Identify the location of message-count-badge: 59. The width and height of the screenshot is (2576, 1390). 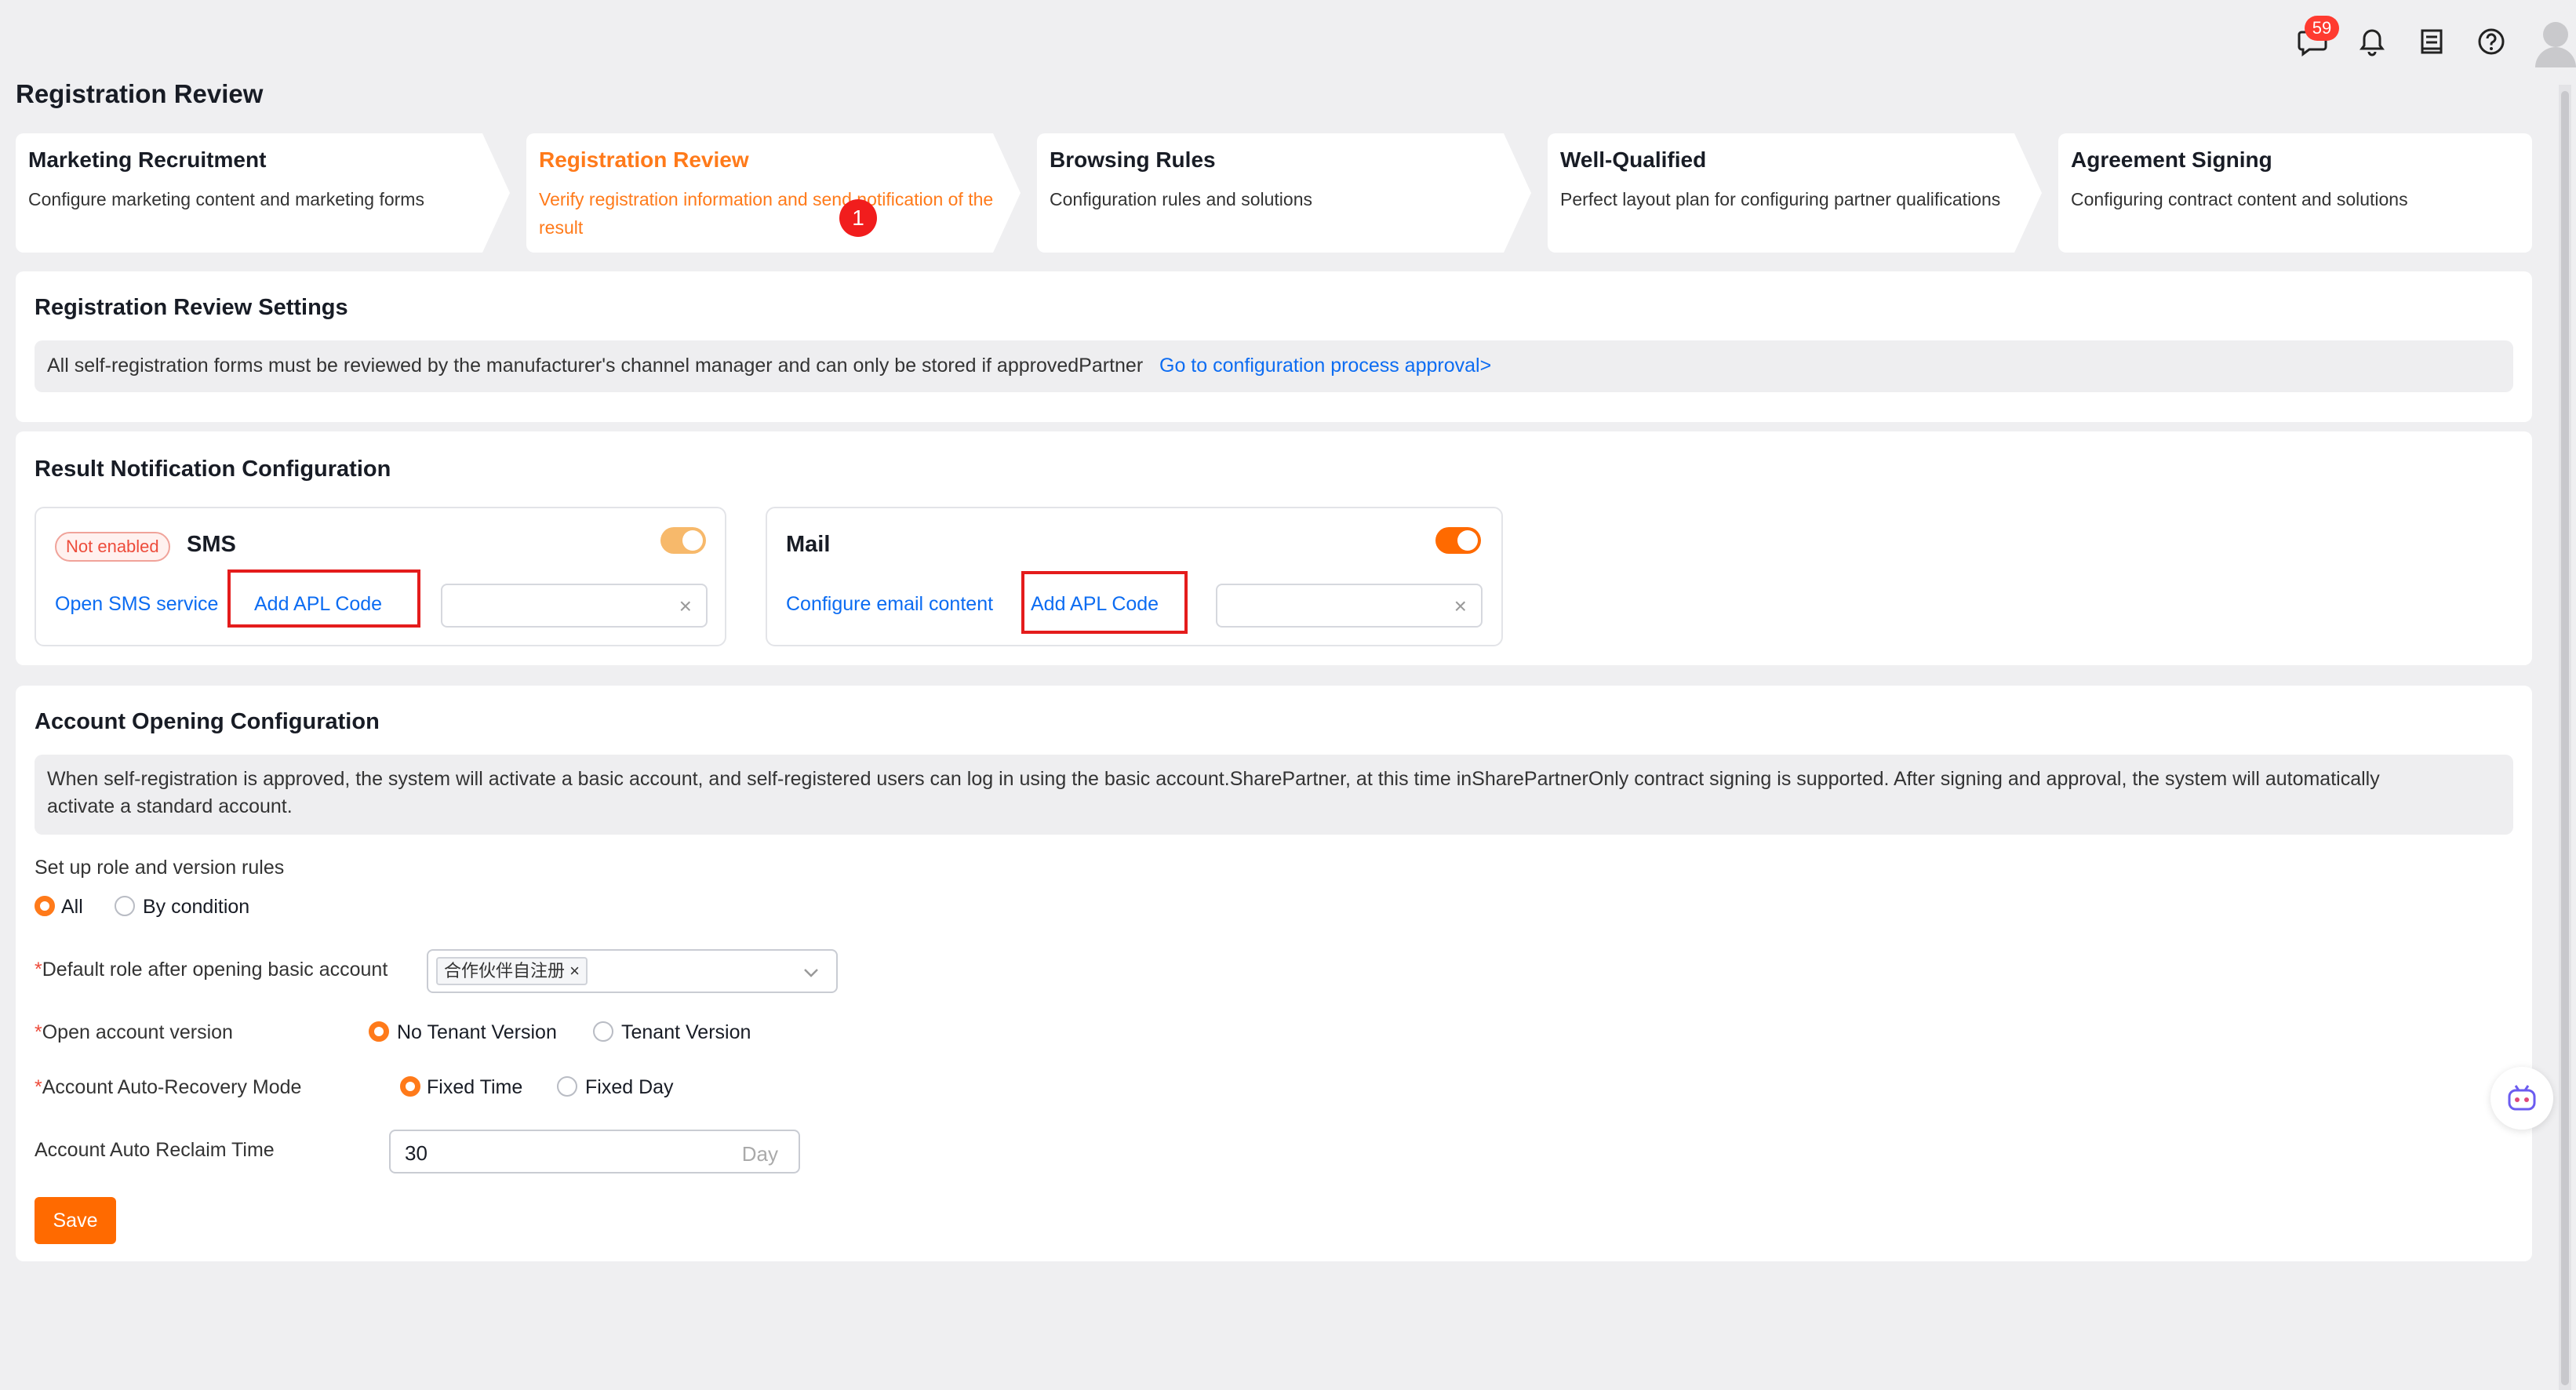
(2322, 28).